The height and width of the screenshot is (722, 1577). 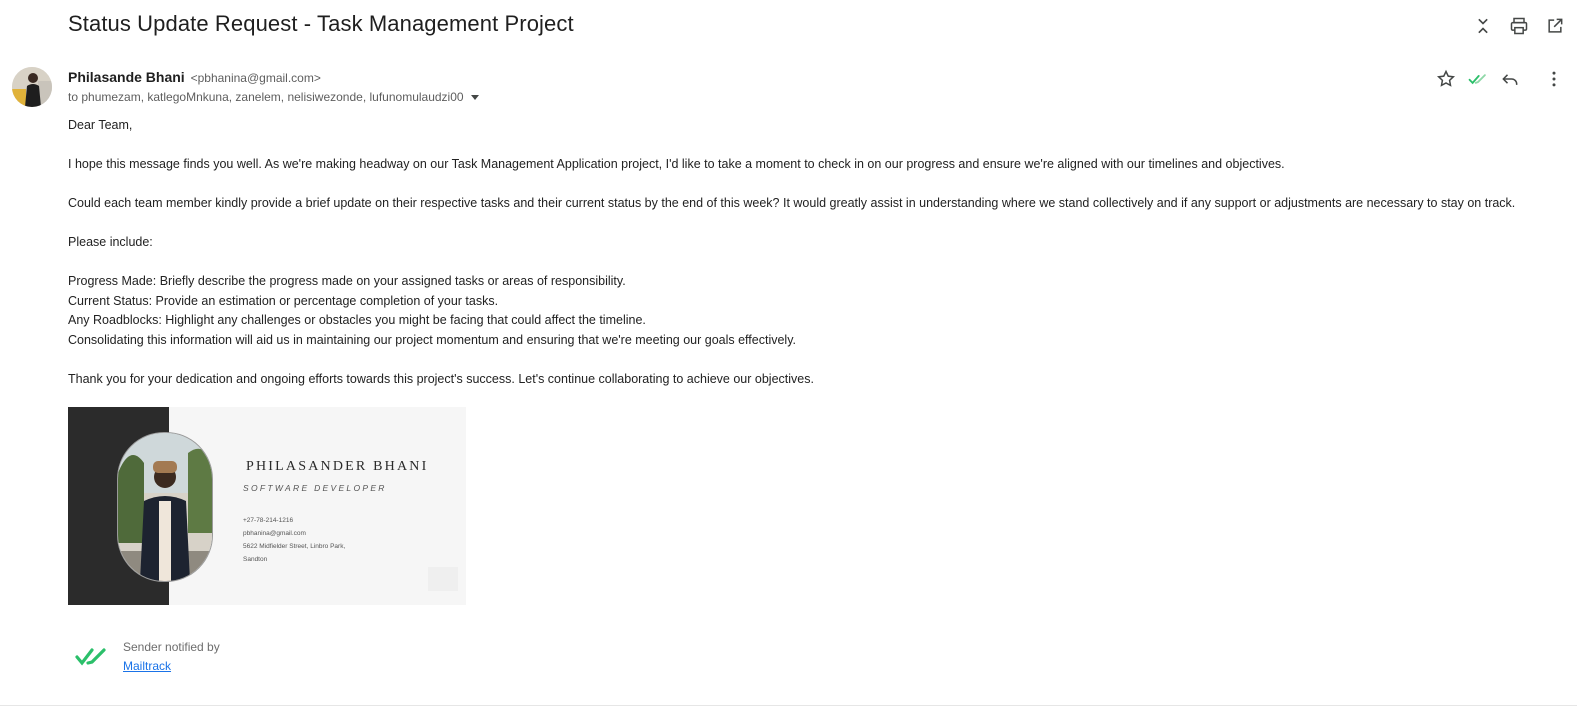 I want to click on signature-photo, so click(x=165, y=507).